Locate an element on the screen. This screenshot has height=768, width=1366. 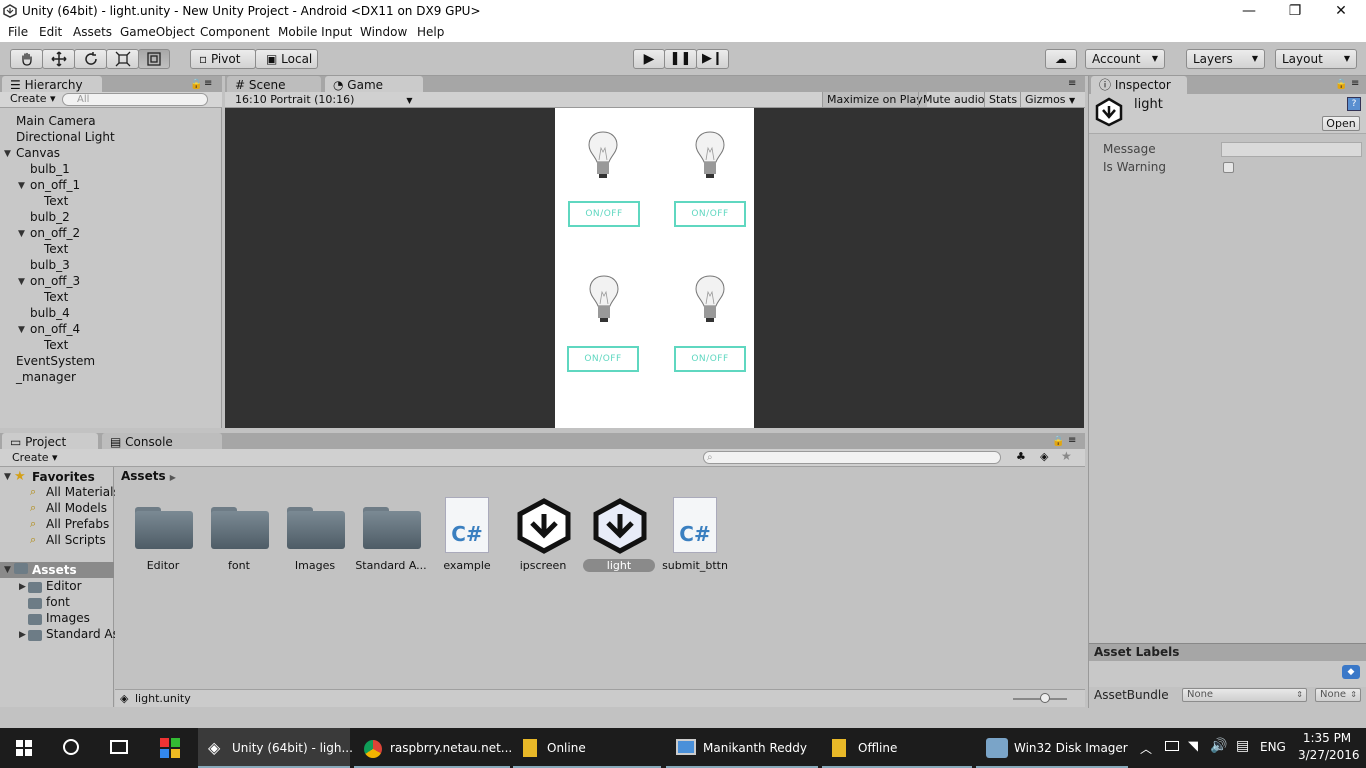
project-search-input: ⌕ is located at coordinates (852, 457).